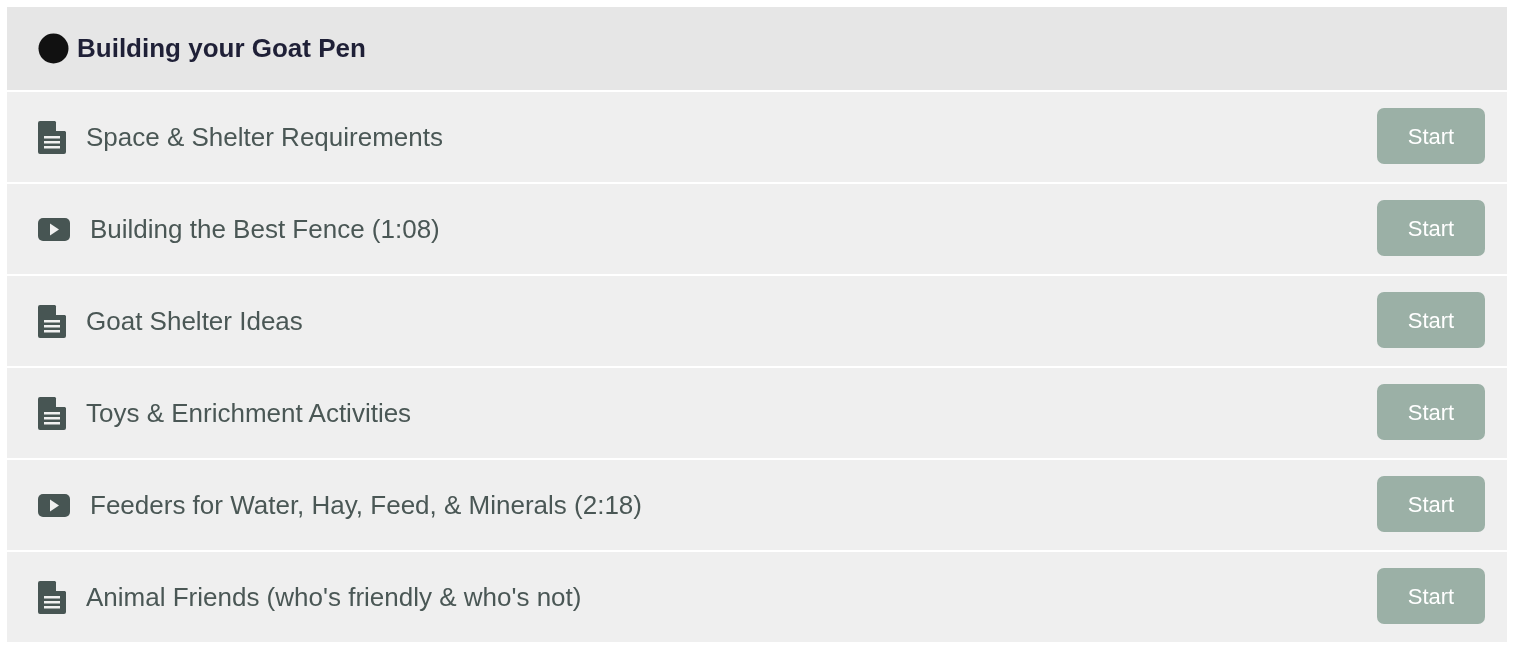 The image size is (1518, 648). Describe the element at coordinates (757, 505) in the screenshot. I see `lesson-row: Feeders for Water, Hay, Feed, & Minerals (2:18) Start` at that location.